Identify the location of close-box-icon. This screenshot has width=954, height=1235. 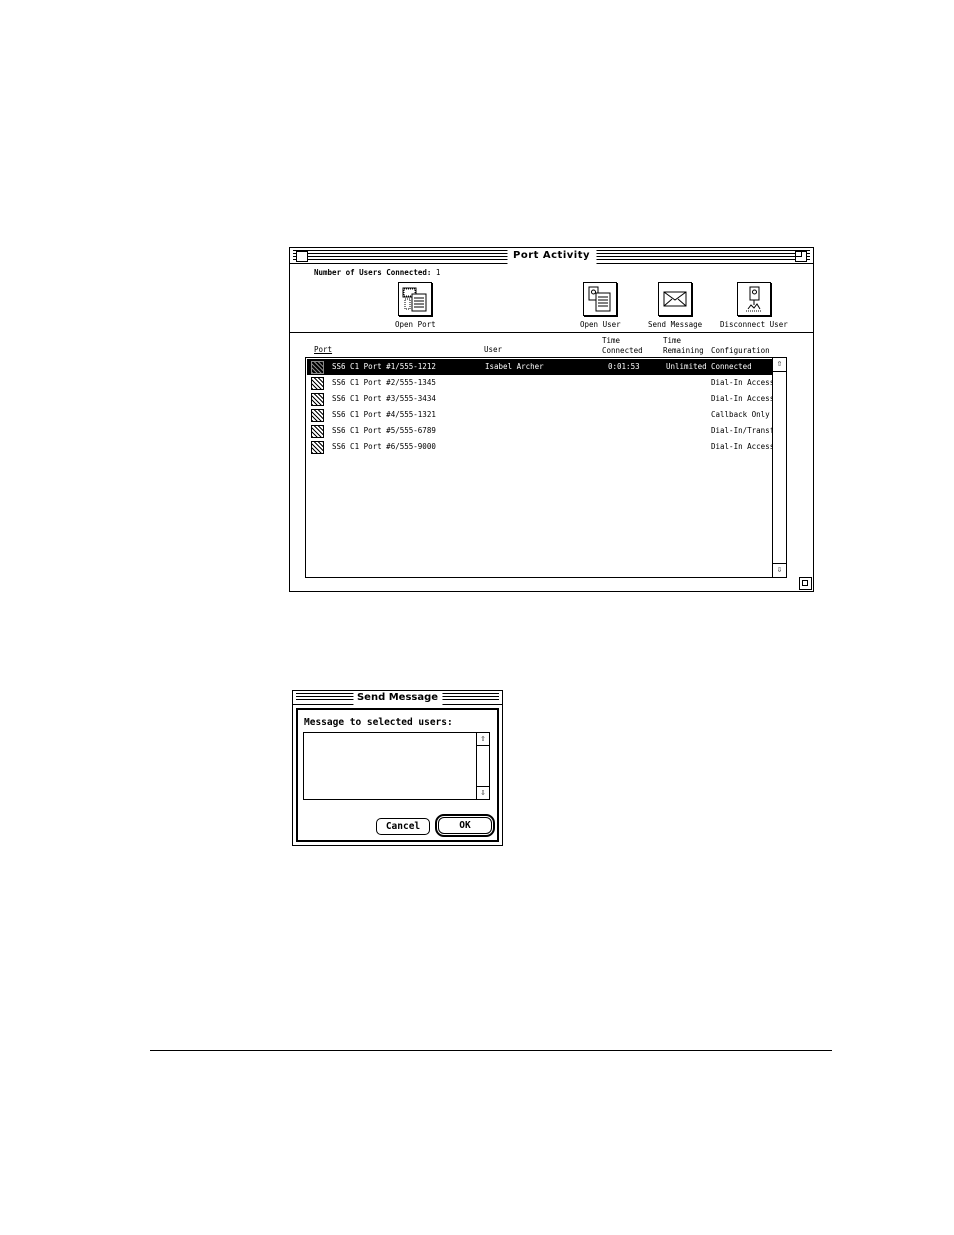
(302, 256).